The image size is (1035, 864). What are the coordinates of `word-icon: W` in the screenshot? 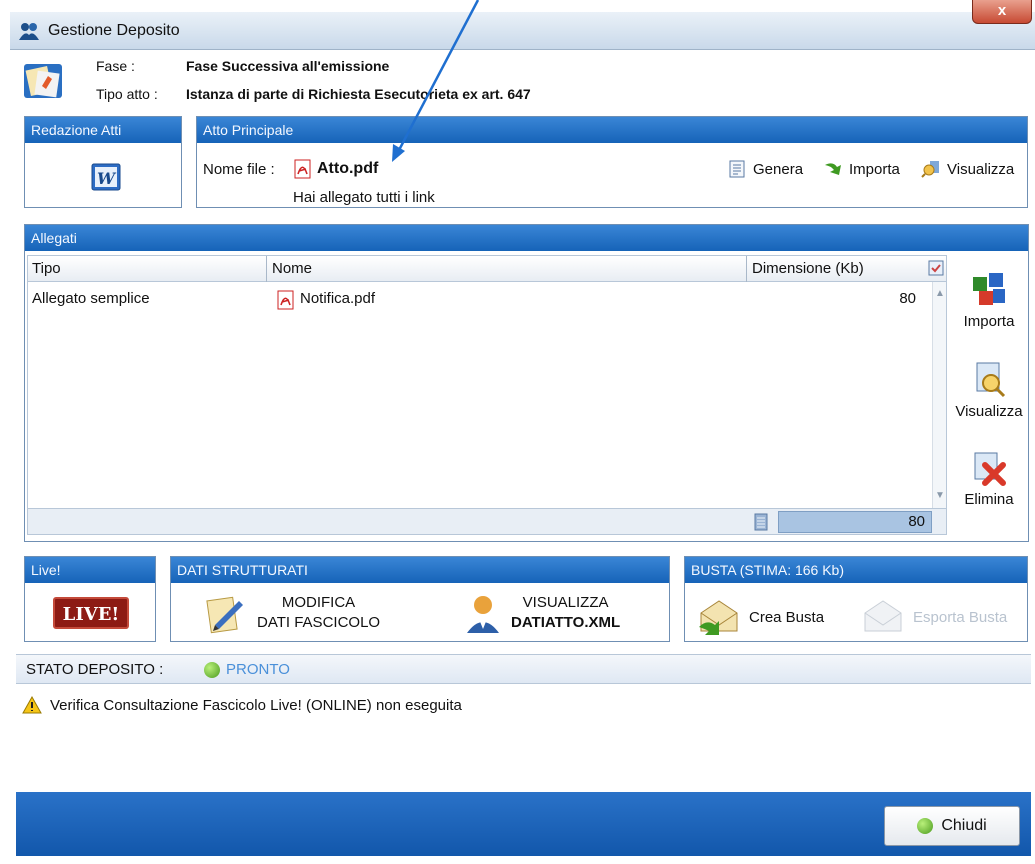 It's located at (106, 177).